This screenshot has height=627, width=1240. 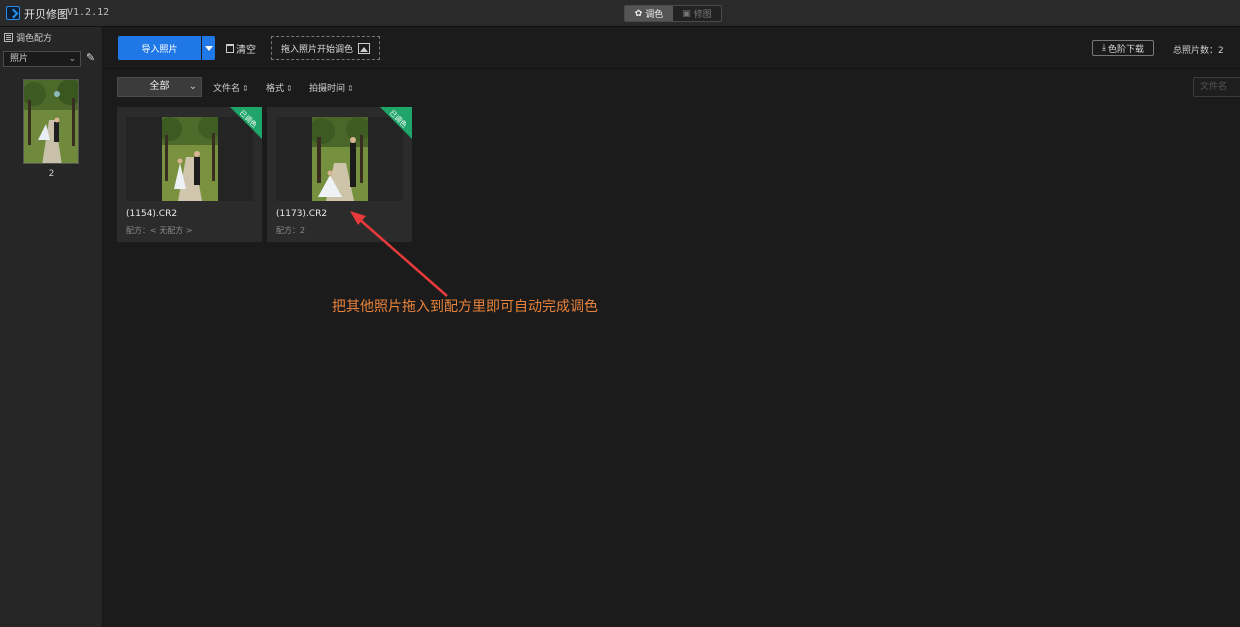 I want to click on import-dropdown-button, so click(x=208, y=48).